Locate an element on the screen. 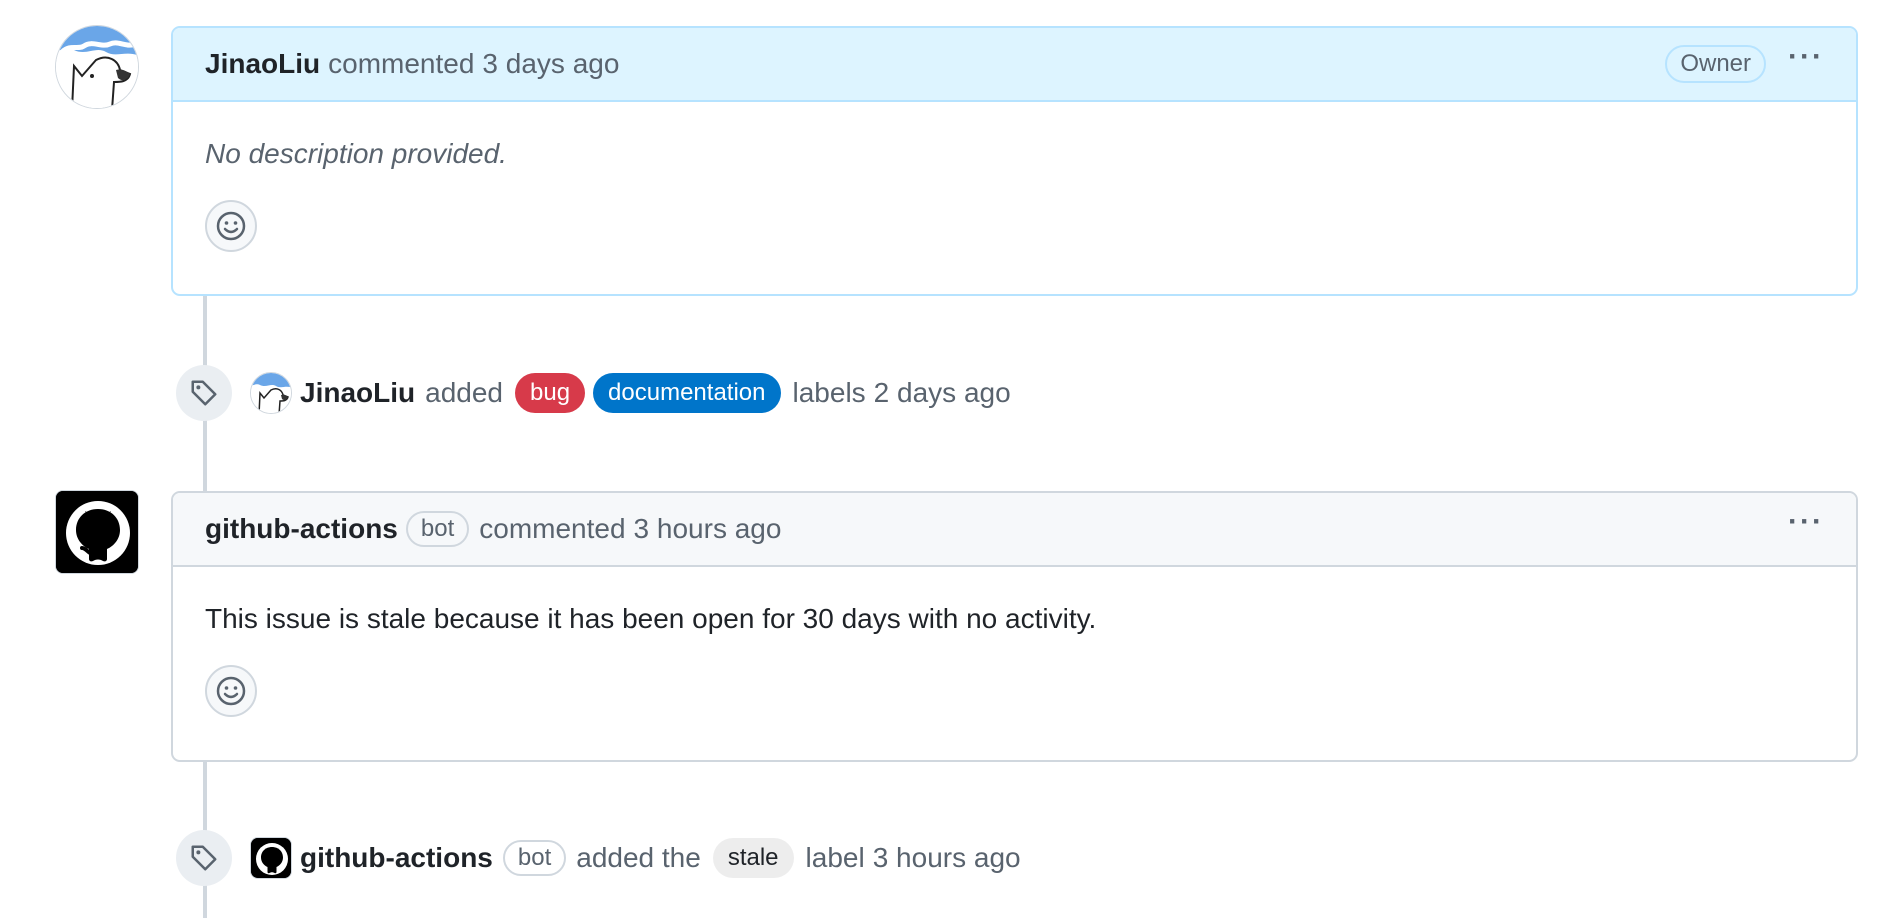  comment-timestamp-link: 3 days ago is located at coordinates (550, 64).